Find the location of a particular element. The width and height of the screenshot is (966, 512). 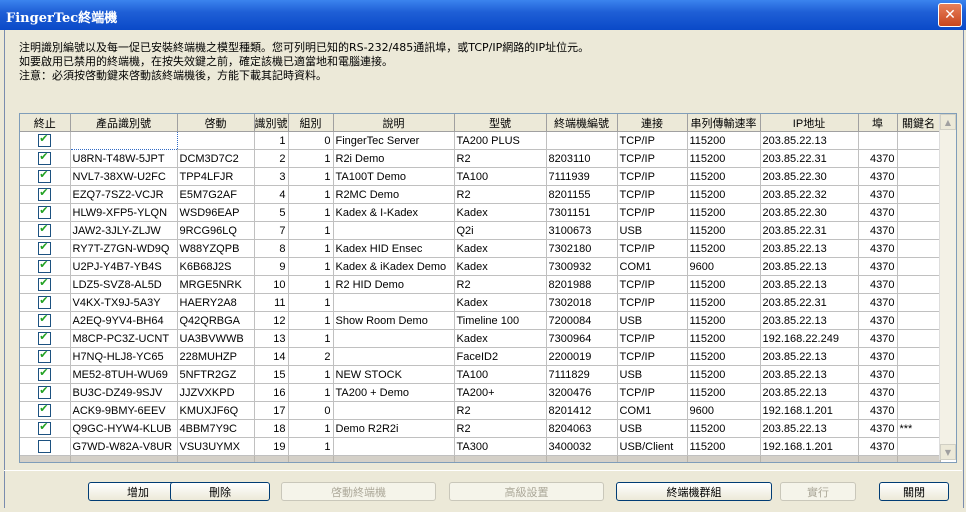

cell-model: Kadex is located at coordinates (500, 338).